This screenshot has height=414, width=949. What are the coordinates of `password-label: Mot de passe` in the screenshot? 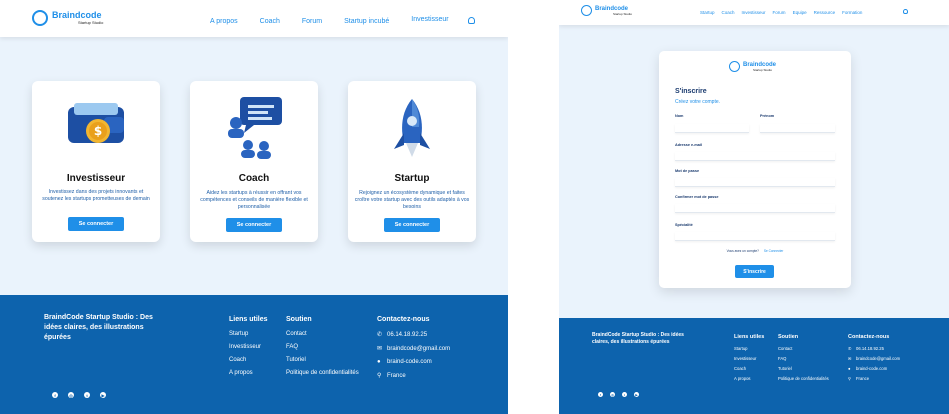 It's located at (687, 171).